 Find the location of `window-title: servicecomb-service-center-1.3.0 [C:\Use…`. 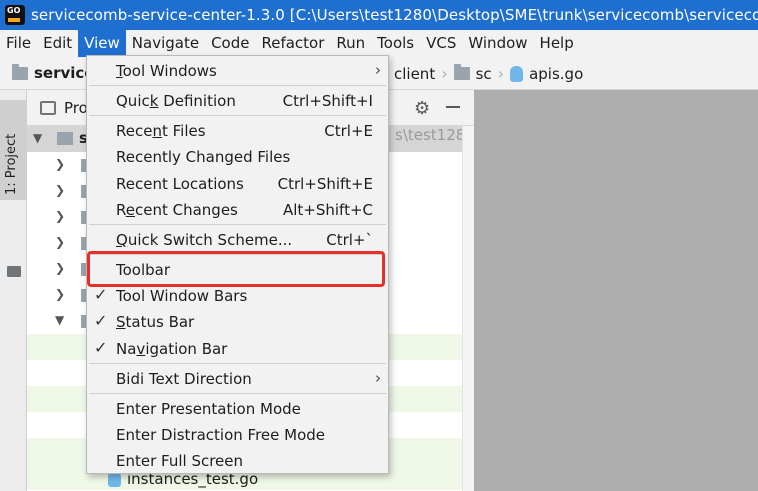

window-title: servicecomb-service-center-1.3.0 [C:\Use… is located at coordinates (394, 15).